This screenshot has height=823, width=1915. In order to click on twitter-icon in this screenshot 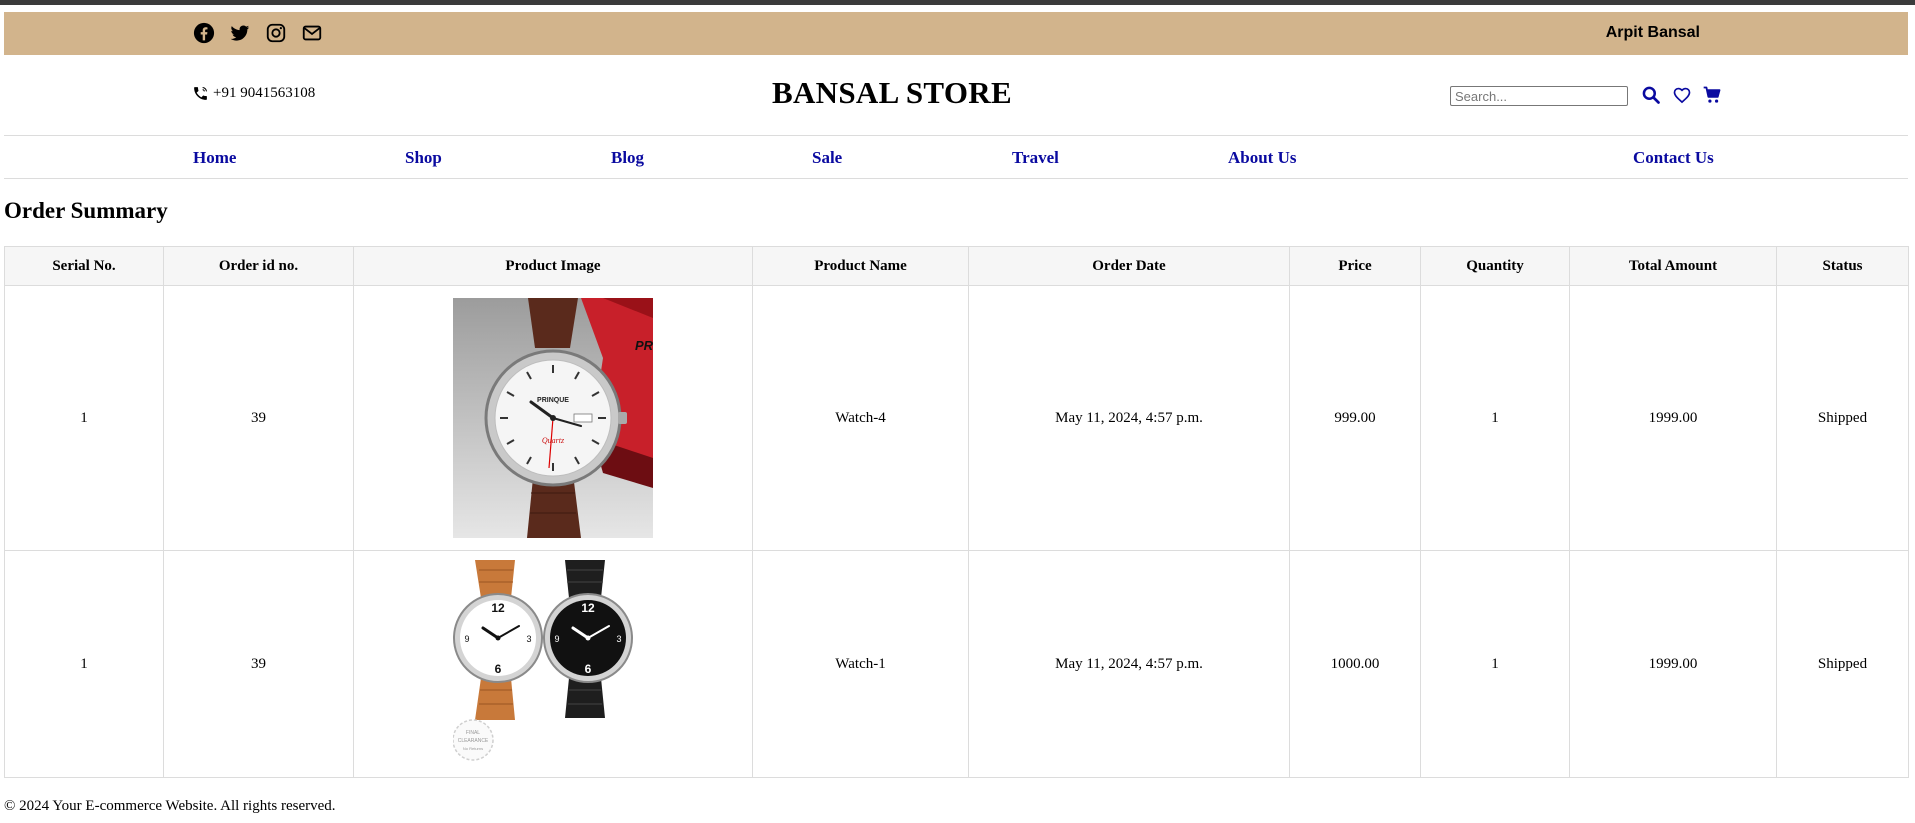, I will do `click(240, 33)`.